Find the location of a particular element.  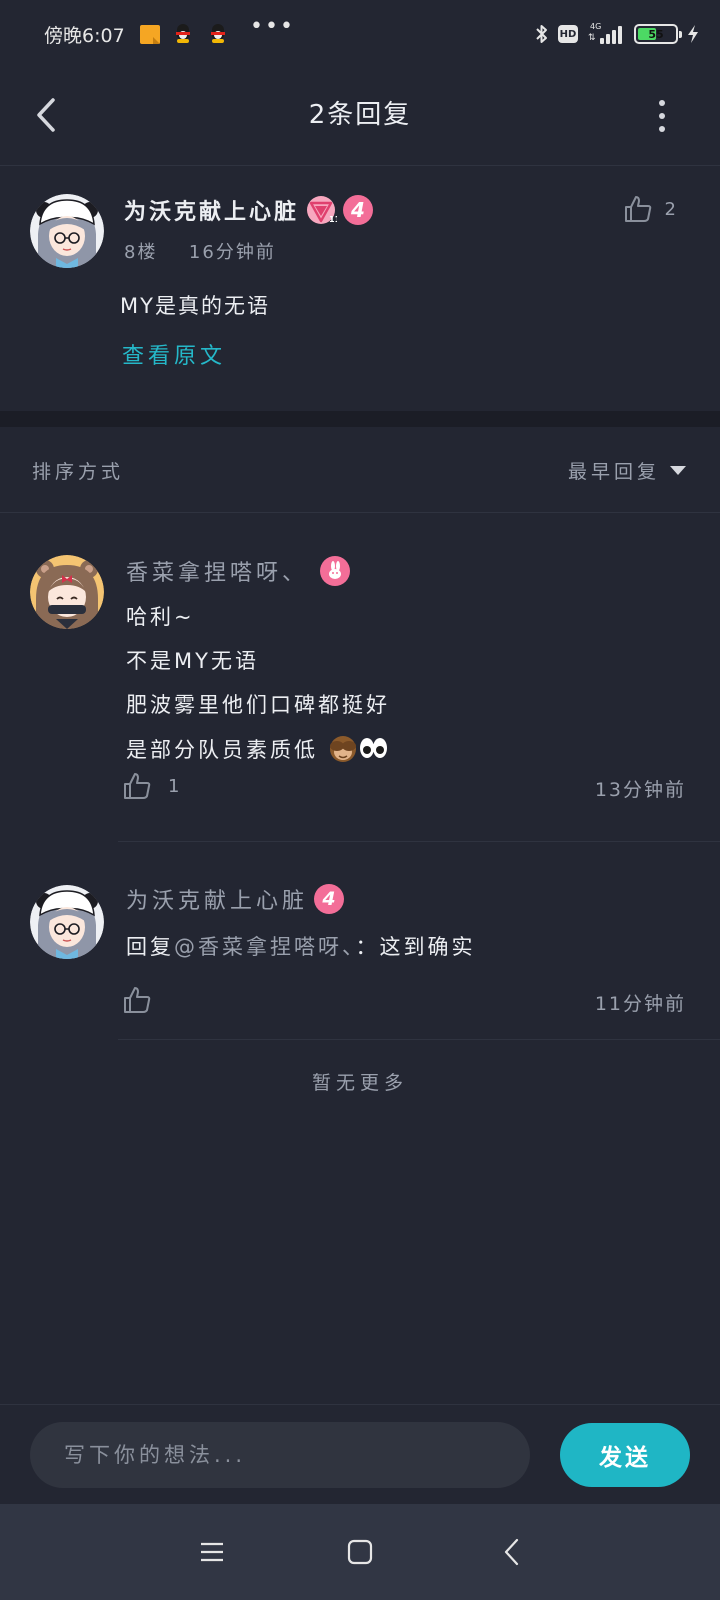

see-no-evil-monkey-icon is located at coordinates (342, 749).